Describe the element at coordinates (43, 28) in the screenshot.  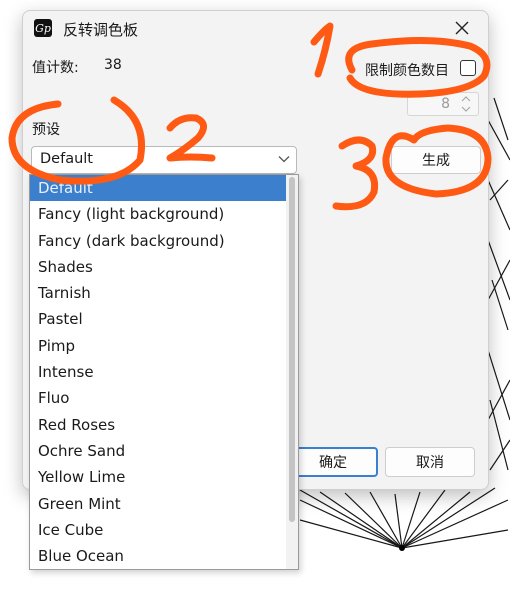
I see `gnuplot-app-icon: Gp` at that location.